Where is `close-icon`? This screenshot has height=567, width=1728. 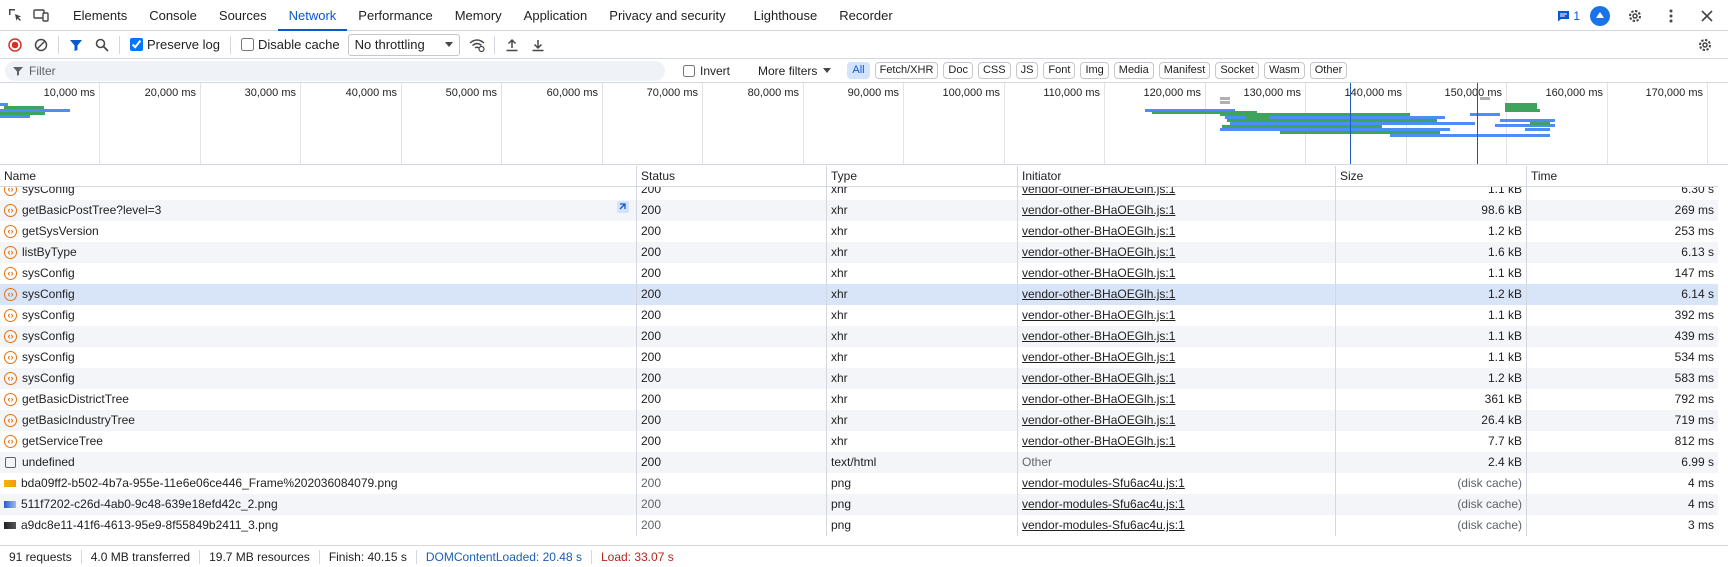
close-icon is located at coordinates (1707, 16).